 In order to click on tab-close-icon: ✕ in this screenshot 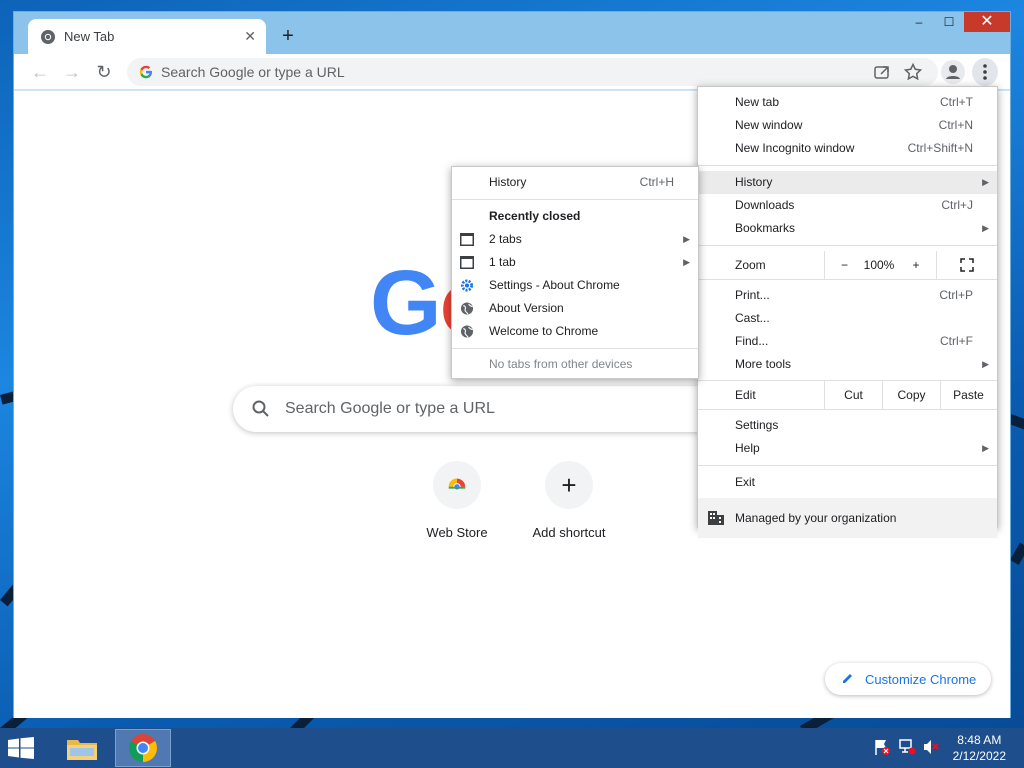, I will do `click(250, 36)`.